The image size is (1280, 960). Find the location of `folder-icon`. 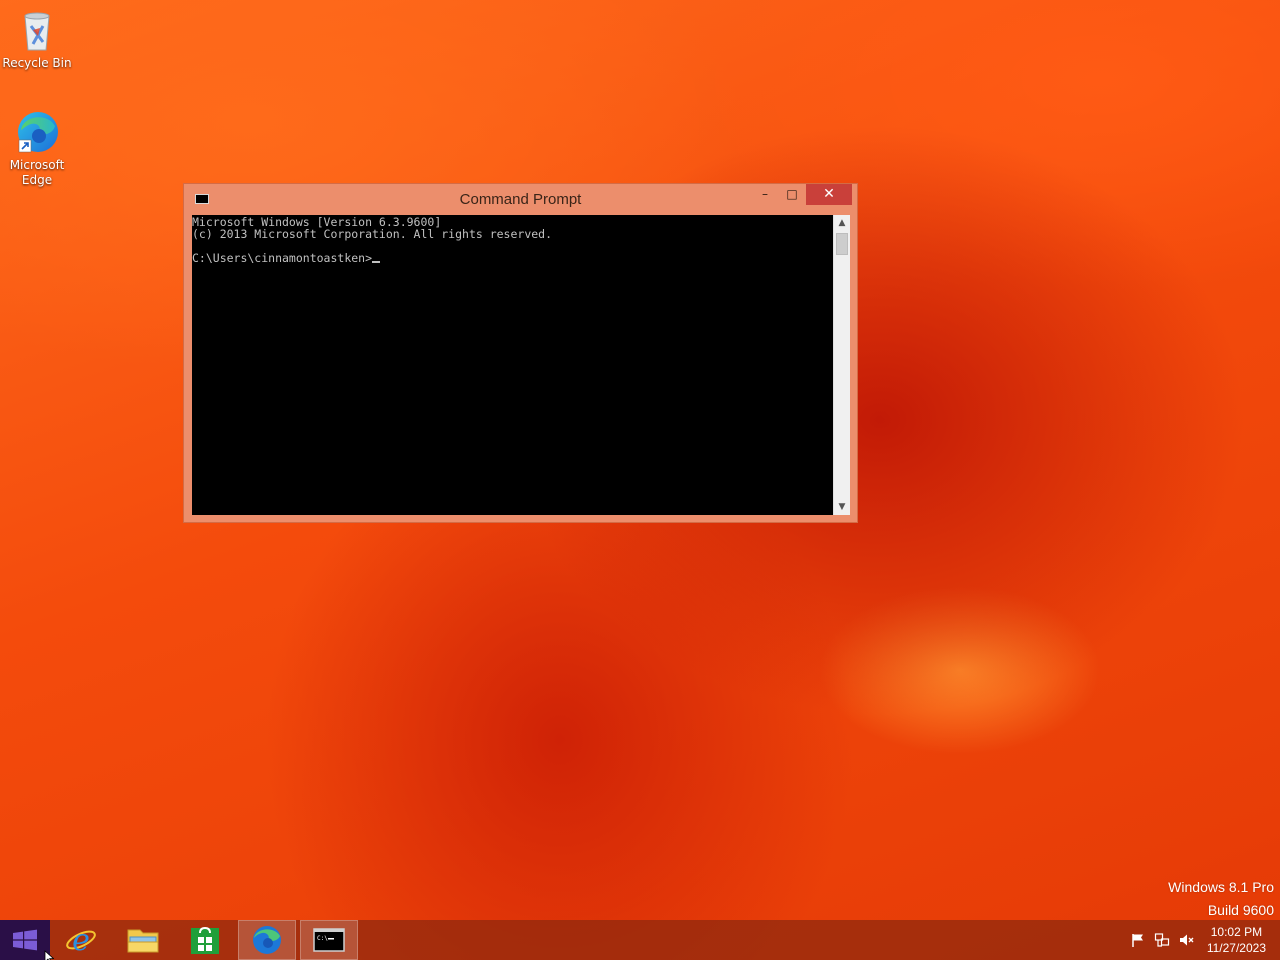

folder-icon is located at coordinates (143, 941).